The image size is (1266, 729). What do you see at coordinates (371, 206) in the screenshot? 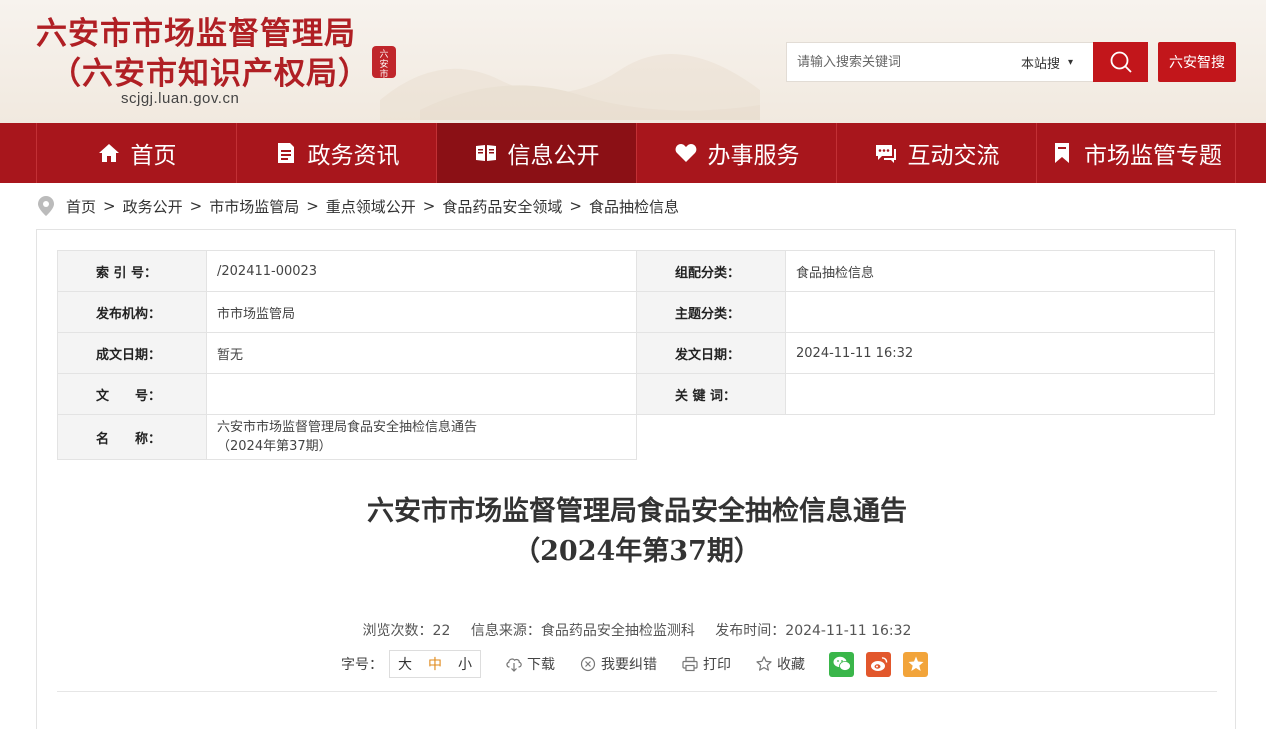
I see `breadcrumb-key-areas: 重点领域公开` at bounding box center [371, 206].